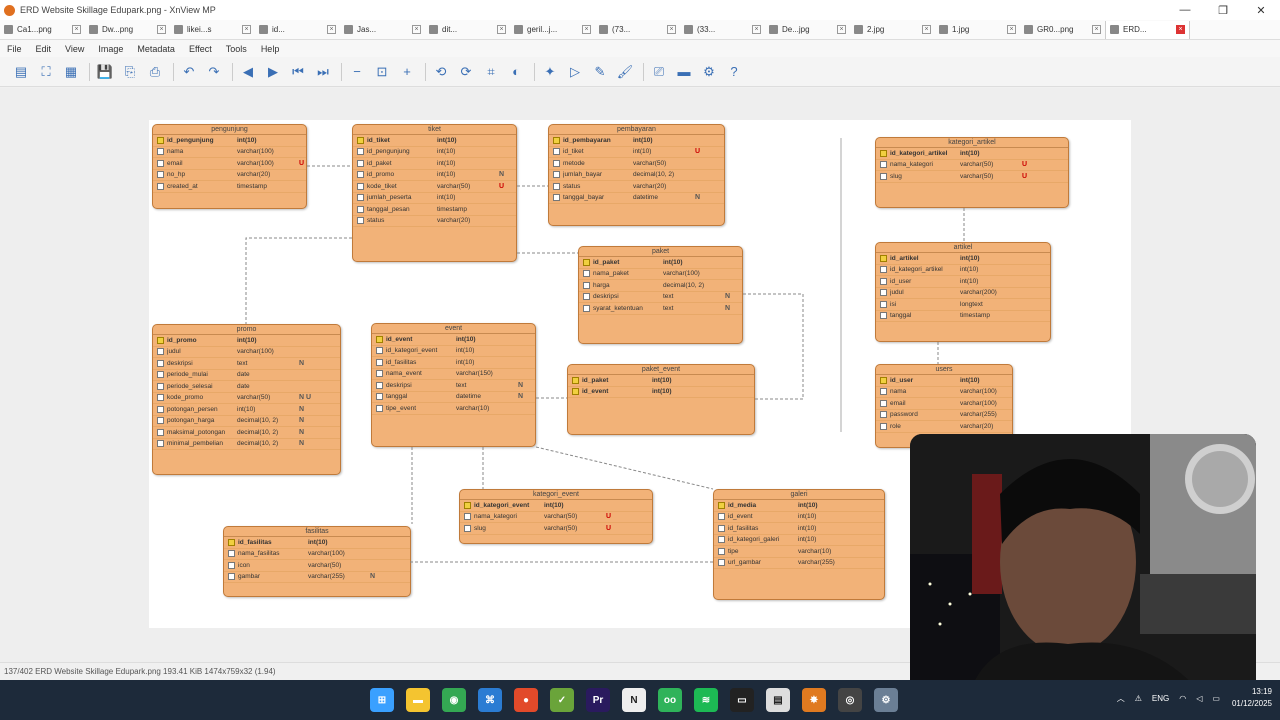 The image size is (1280, 720). Describe the element at coordinates (1160, 698) in the screenshot. I see `language-indicator: ENG` at that location.